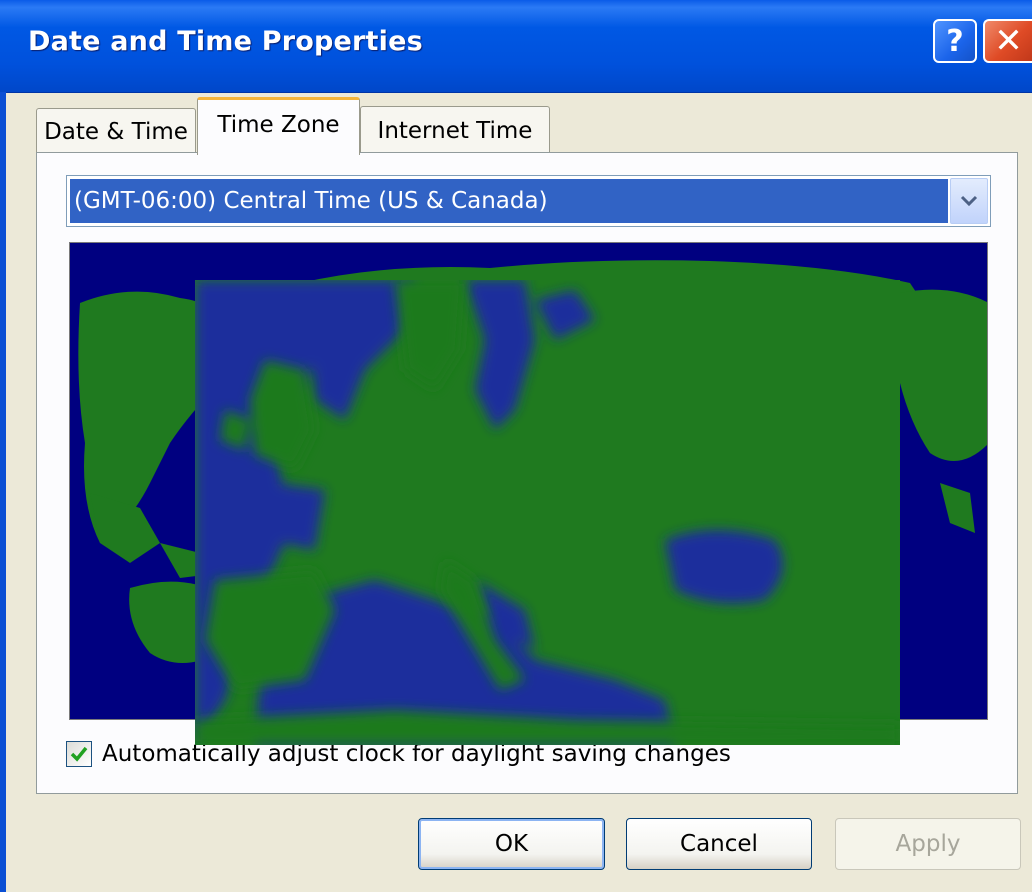  I want to click on title-bar: Date and Time Properties ? ✕, so click(516, 46).